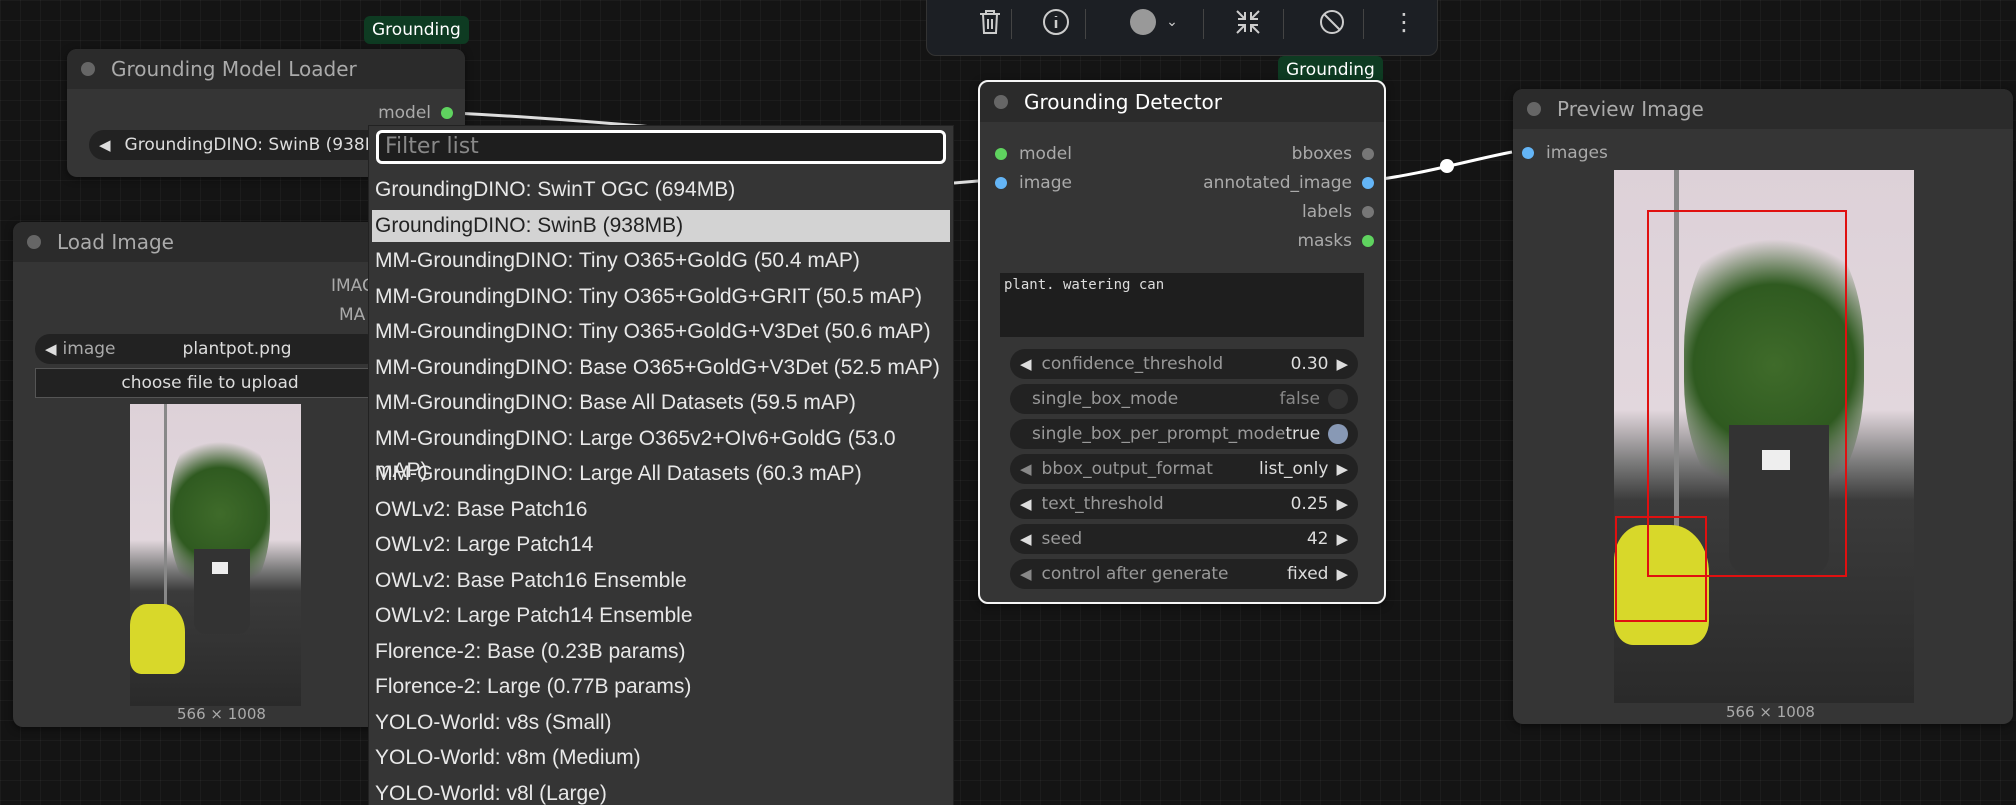 This screenshot has width=2016, height=805. Describe the element at coordinates (89, 349) in the screenshot. I see `image-label: image` at that location.